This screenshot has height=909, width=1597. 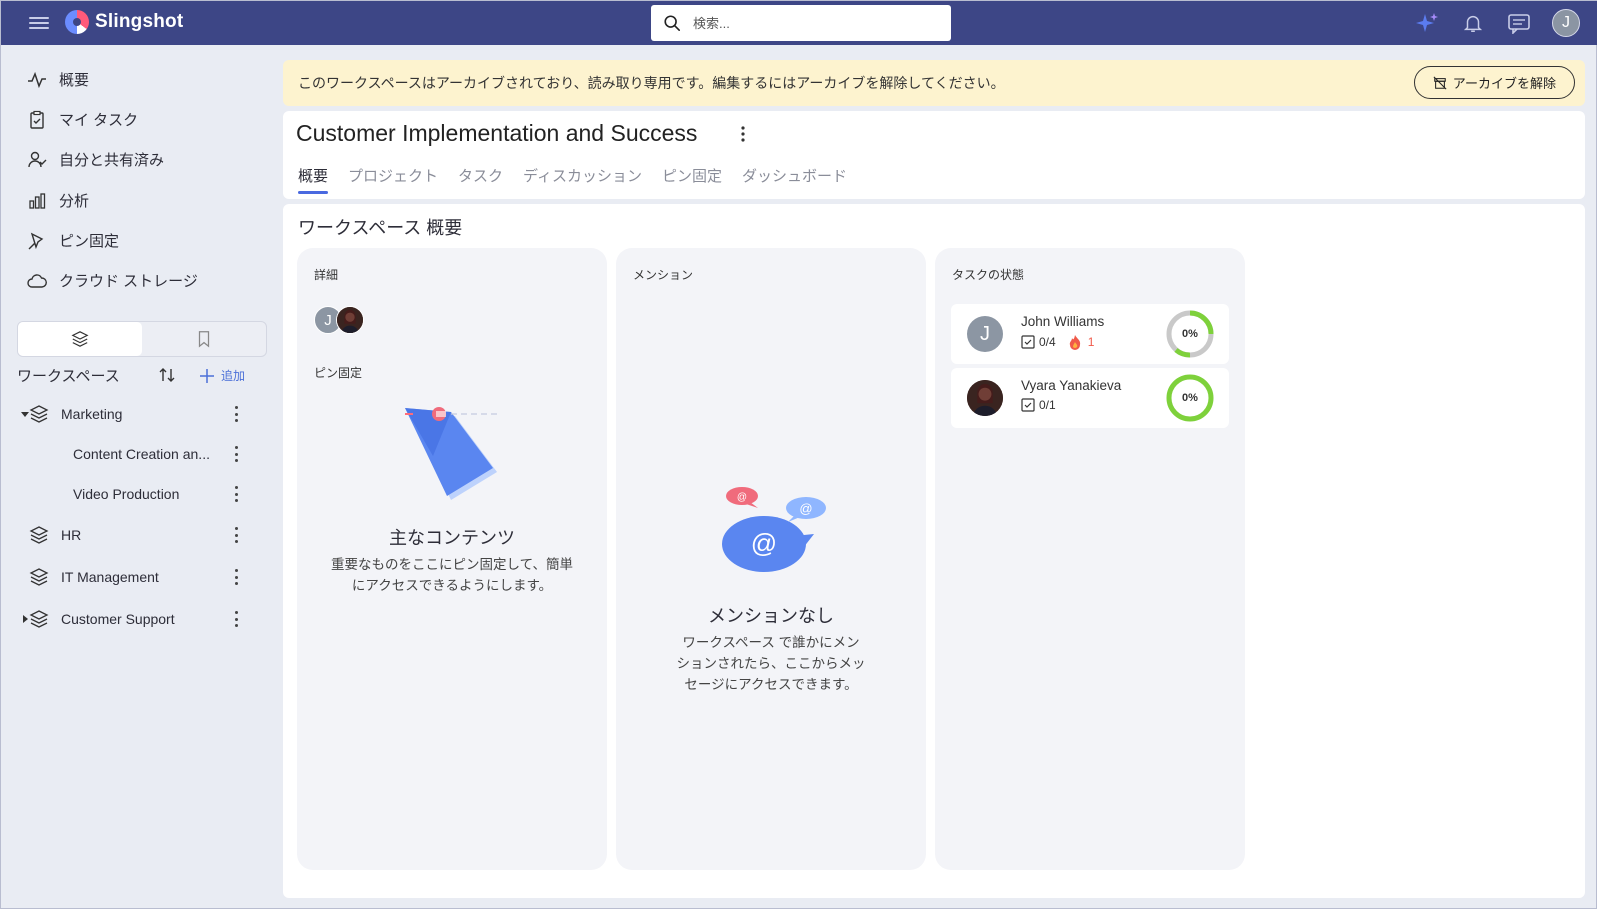 What do you see at coordinates (313, 179) in the screenshot?
I see `tab-overview: 概要` at bounding box center [313, 179].